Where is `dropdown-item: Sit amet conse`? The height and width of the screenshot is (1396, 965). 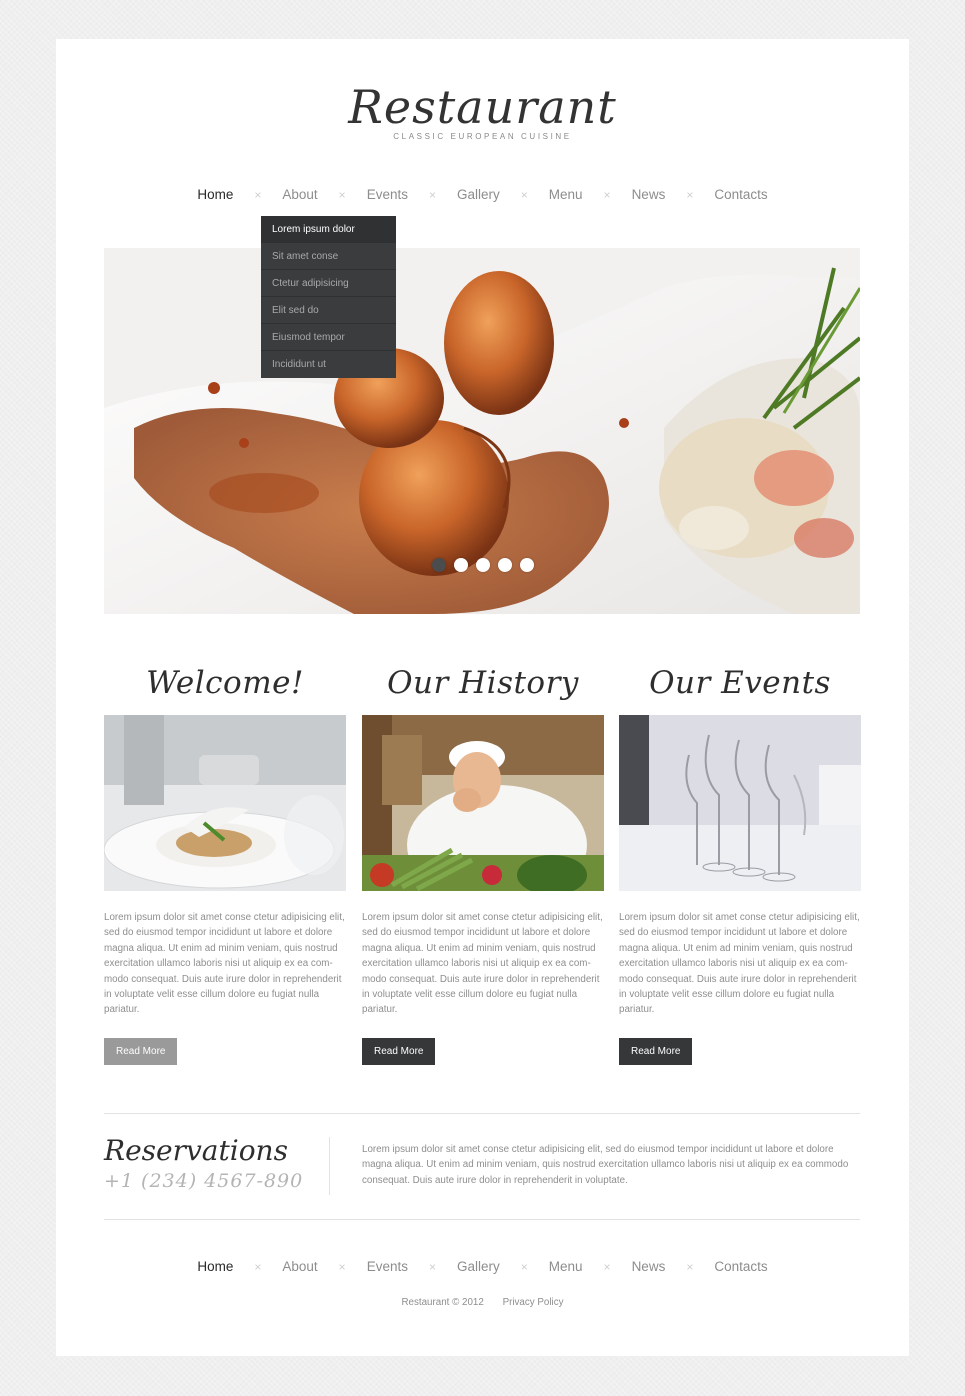
dropdown-item: Sit amet conse is located at coordinates (328, 256).